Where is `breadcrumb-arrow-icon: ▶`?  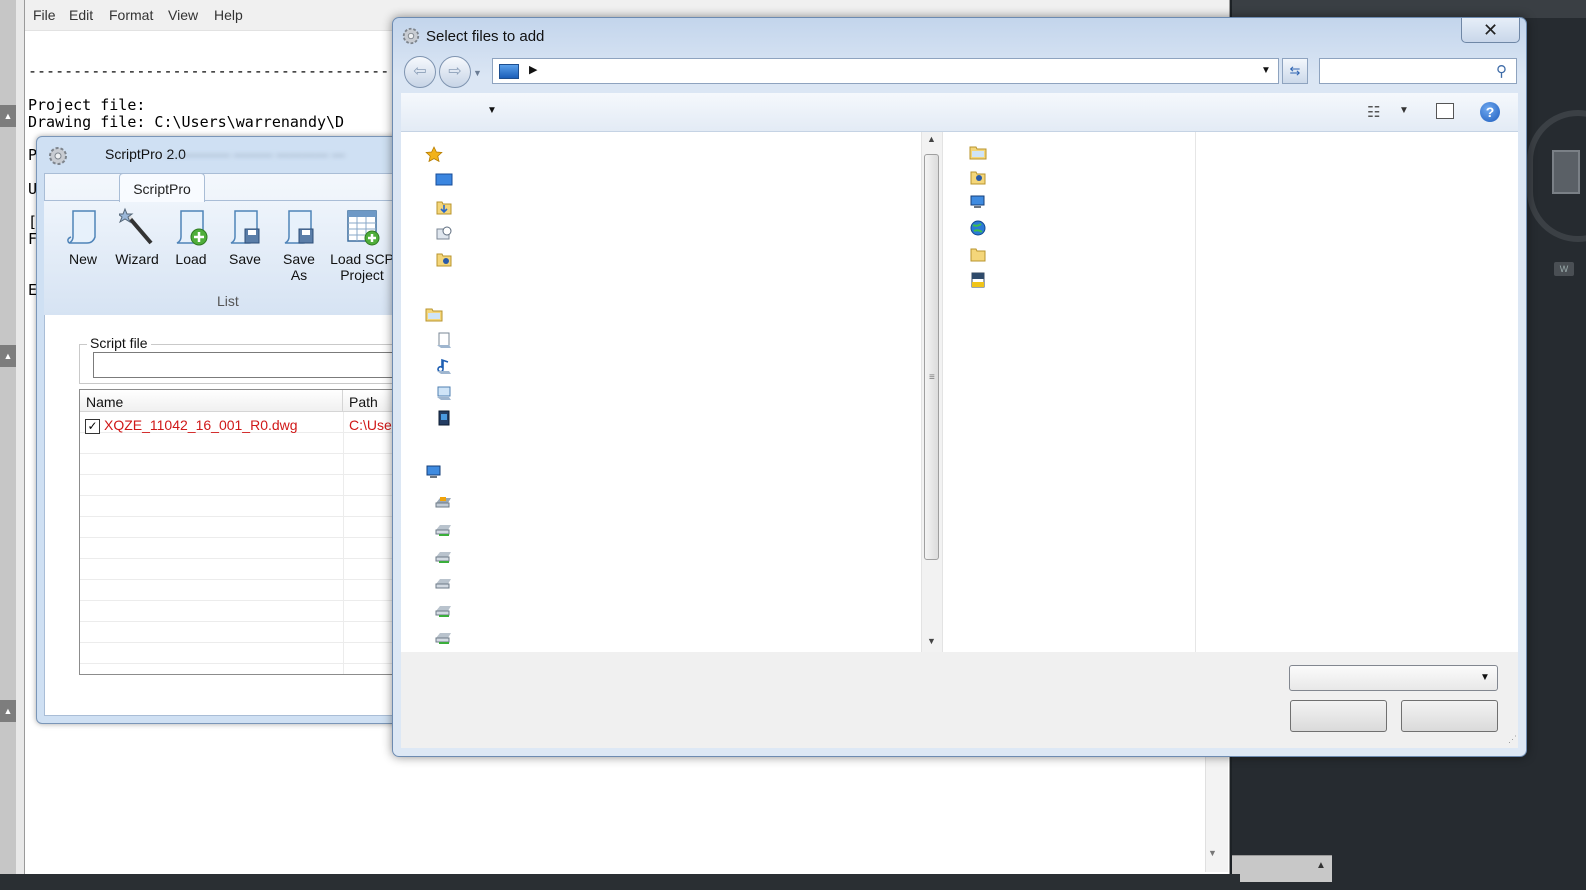 breadcrumb-arrow-icon: ▶ is located at coordinates (533, 69).